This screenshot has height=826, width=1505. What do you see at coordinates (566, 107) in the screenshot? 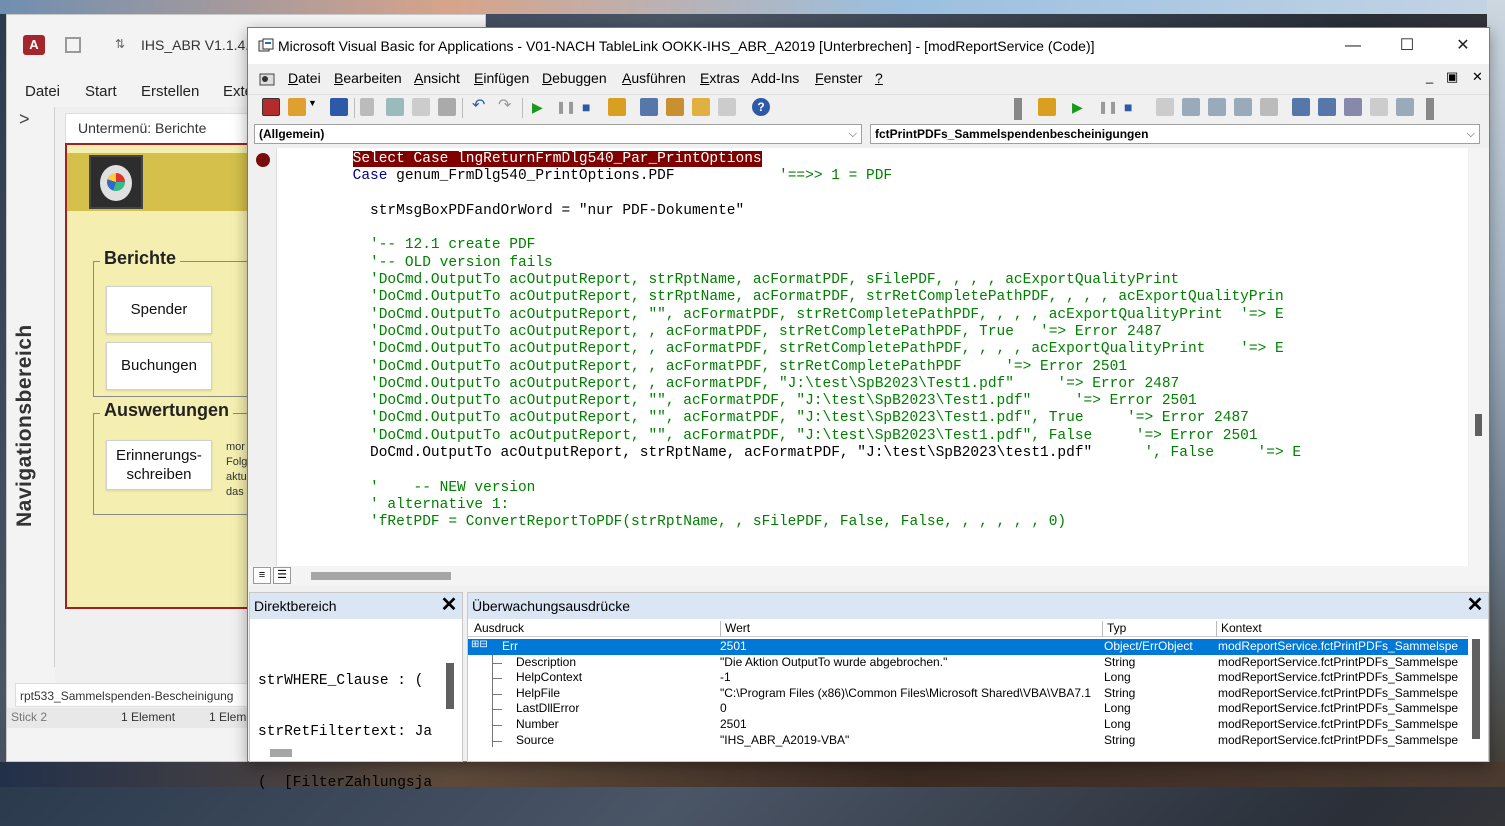
I see `pause-icon: ❚❚` at bounding box center [566, 107].